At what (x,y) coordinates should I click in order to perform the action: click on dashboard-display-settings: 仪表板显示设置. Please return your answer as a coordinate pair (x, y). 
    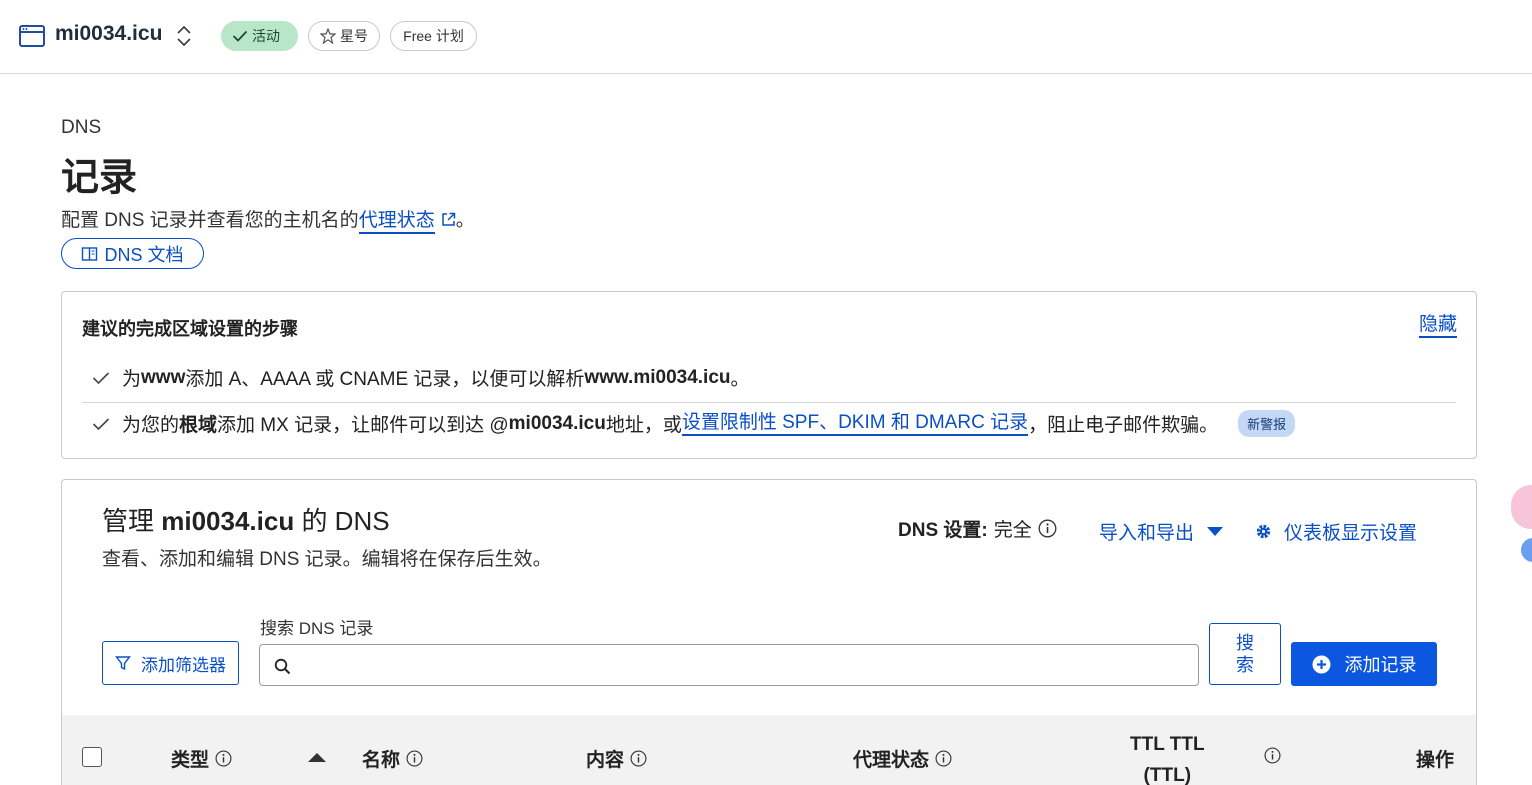
    Looking at the image, I should click on (1336, 531).